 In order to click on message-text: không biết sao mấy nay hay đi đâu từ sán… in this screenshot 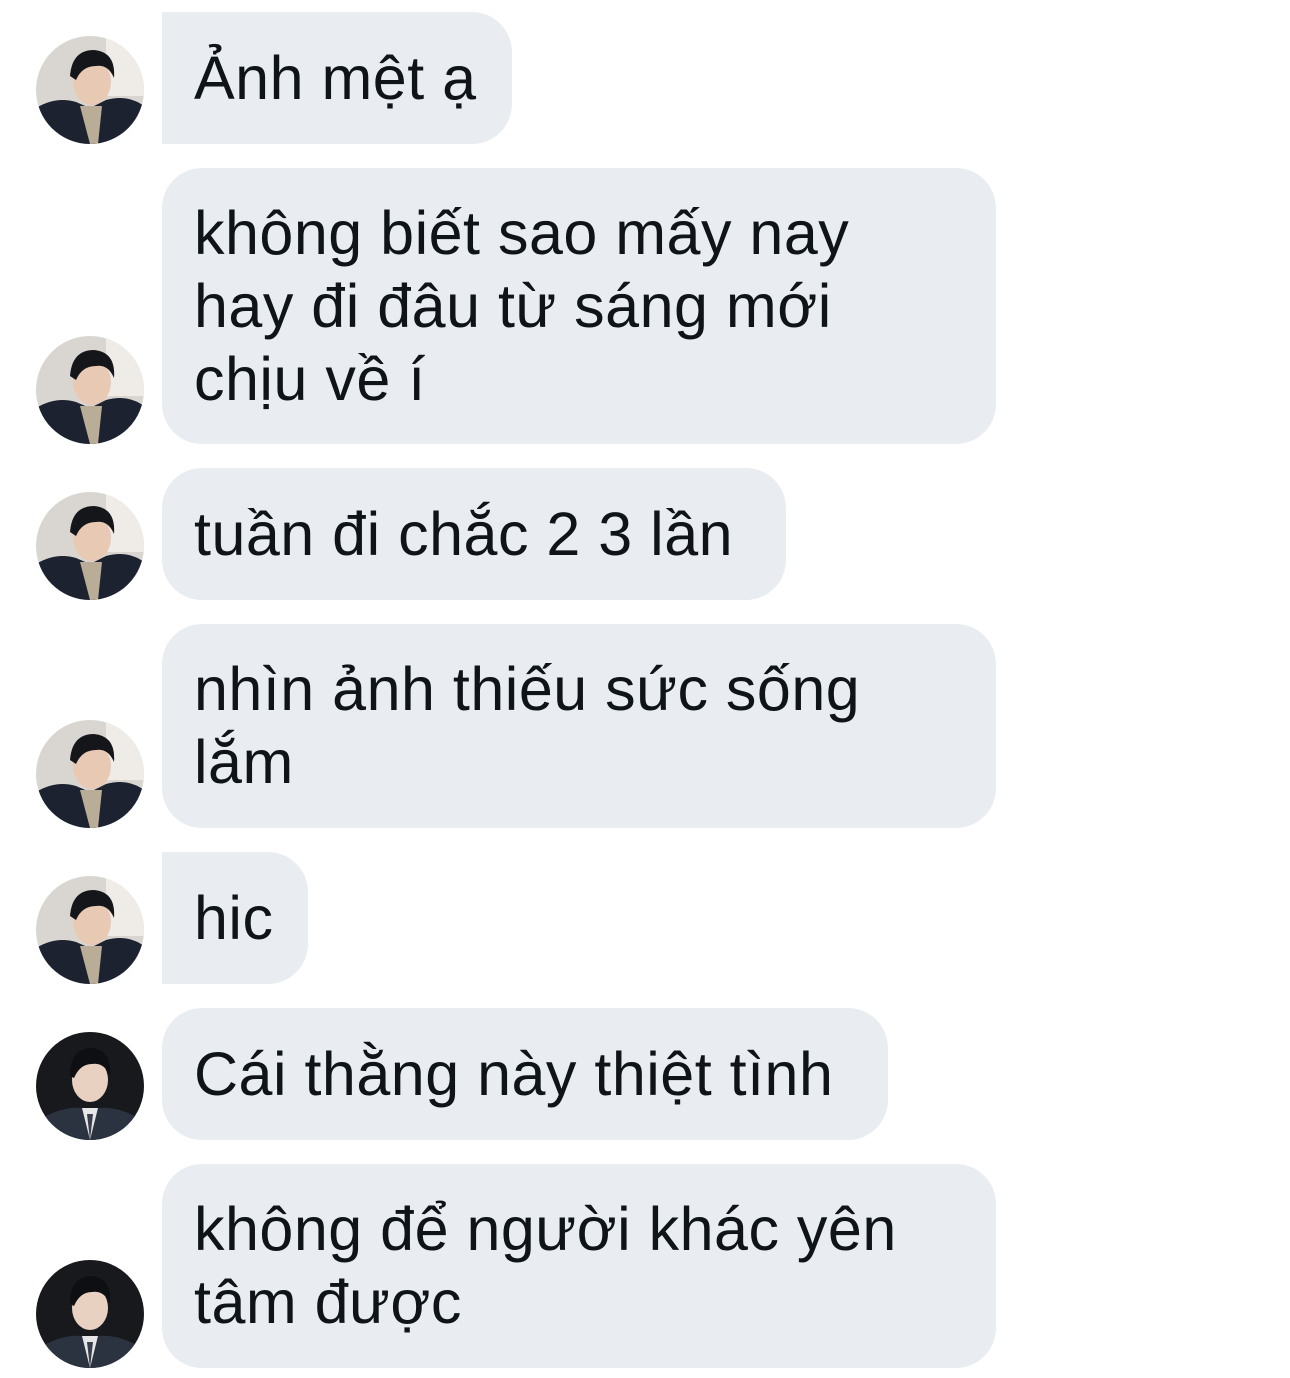, I will do `click(522, 305)`.